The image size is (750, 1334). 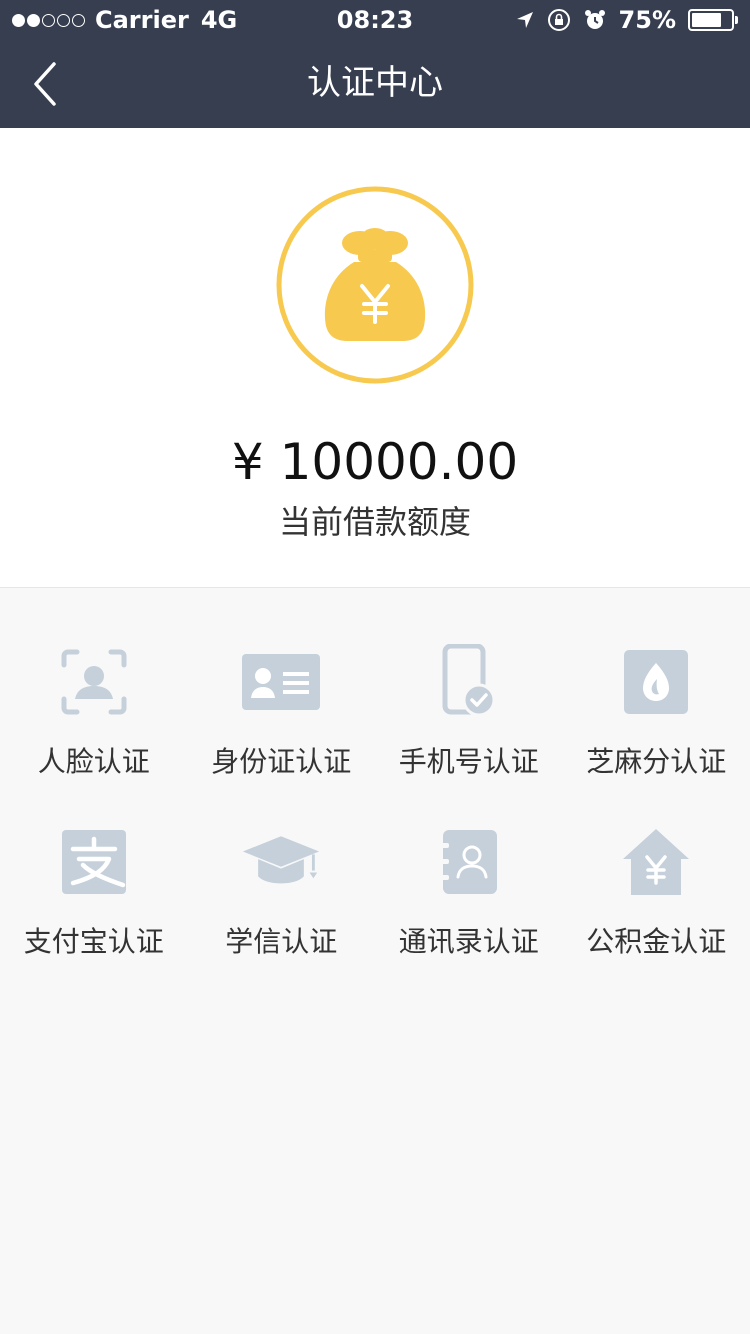 What do you see at coordinates (374, 522) in the screenshot?
I see `quota-label: 当前借款额度` at bounding box center [374, 522].